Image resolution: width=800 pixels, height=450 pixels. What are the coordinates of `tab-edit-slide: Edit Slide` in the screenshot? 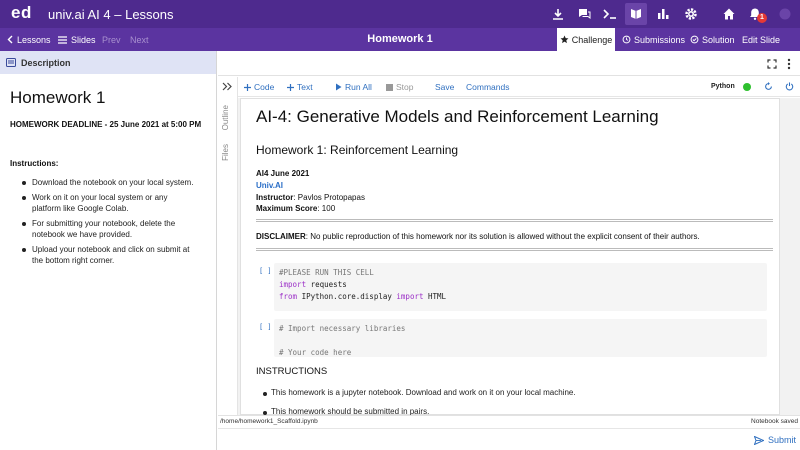 It's located at (761, 39).